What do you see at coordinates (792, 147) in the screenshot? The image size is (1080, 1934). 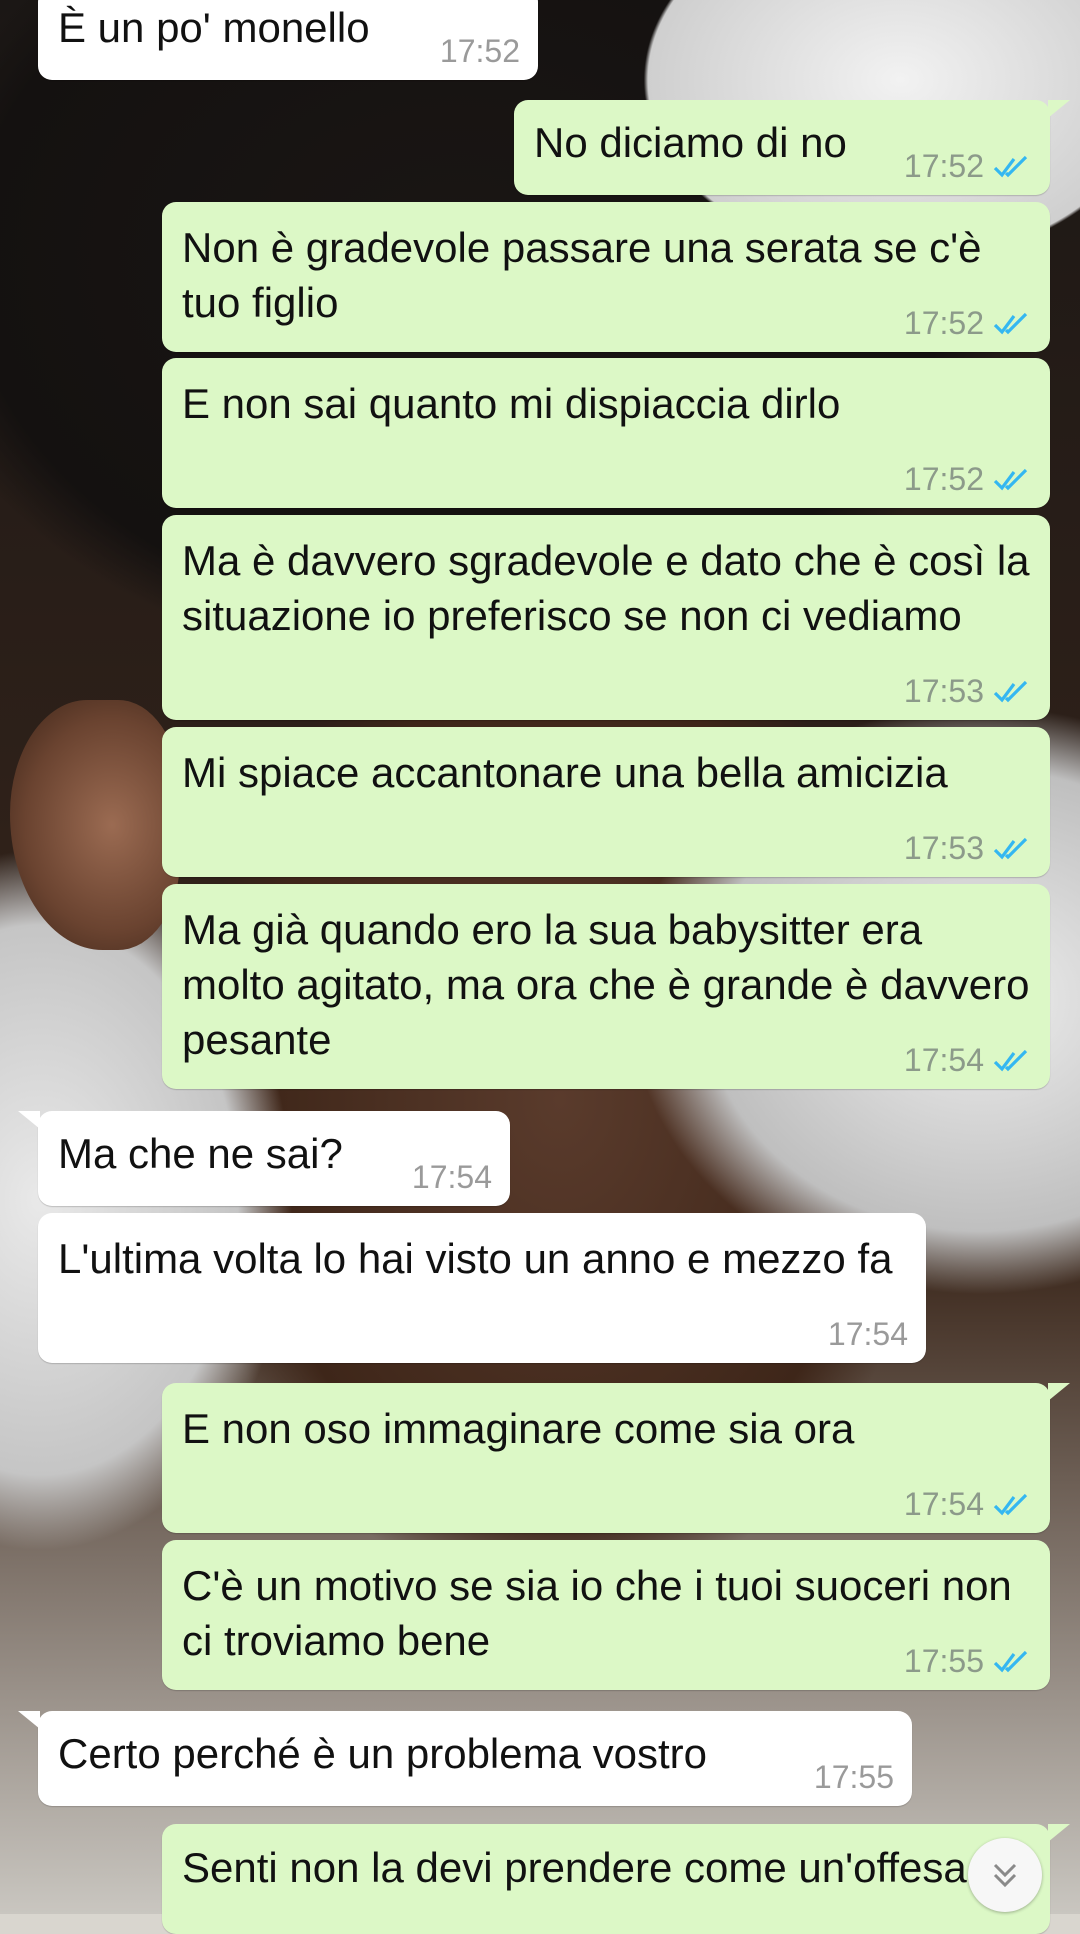 I see `message-outgoing: No diciamo di no 17:52` at bounding box center [792, 147].